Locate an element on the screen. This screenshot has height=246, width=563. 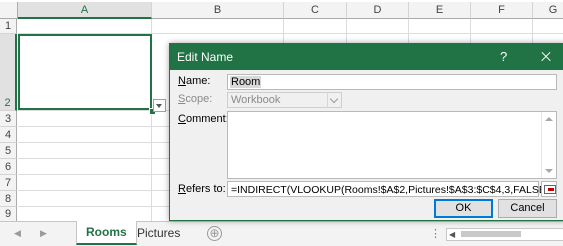
collapse-dialog-button is located at coordinates (549, 189).